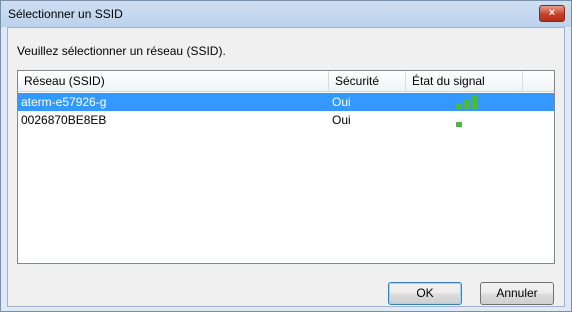  Describe the element at coordinates (173, 81) in the screenshot. I see `column-header-ssid: Réseau (SSID)` at that location.